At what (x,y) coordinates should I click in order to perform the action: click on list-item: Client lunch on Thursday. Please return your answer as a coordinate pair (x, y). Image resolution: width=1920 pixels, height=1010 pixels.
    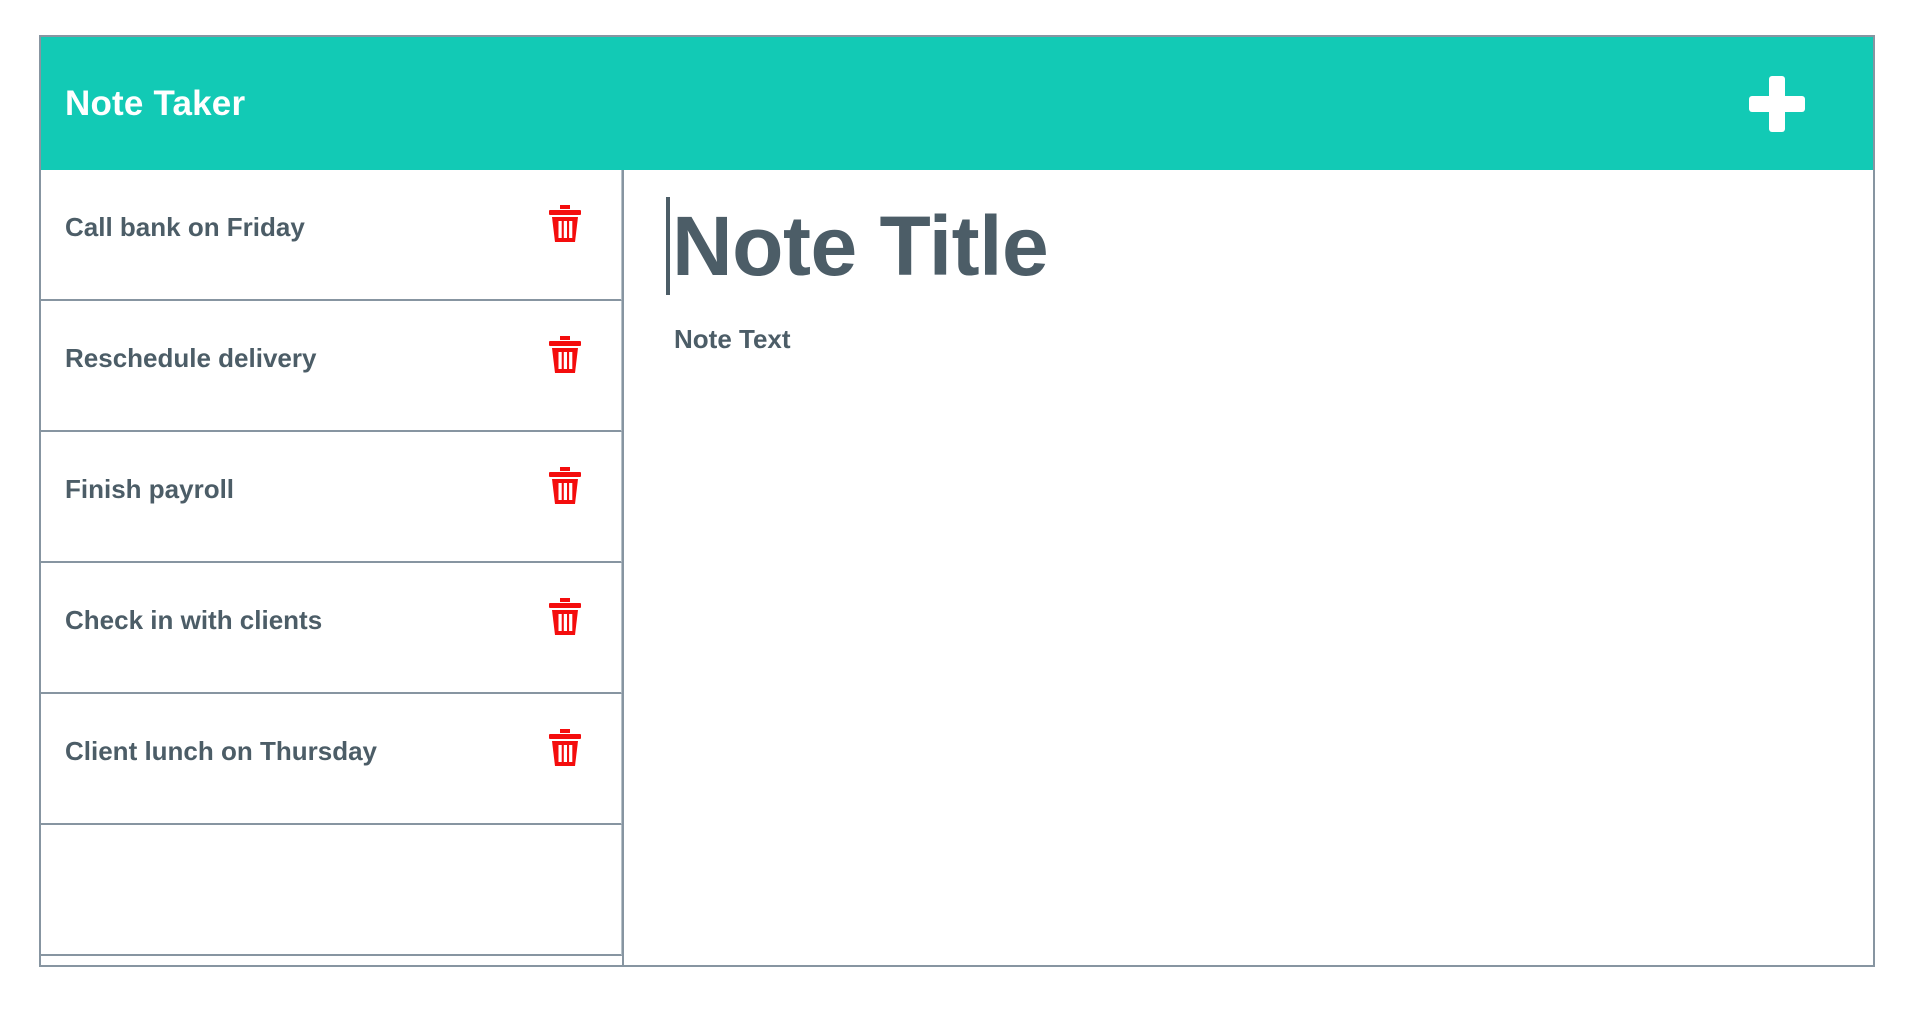
    Looking at the image, I should click on (331, 759).